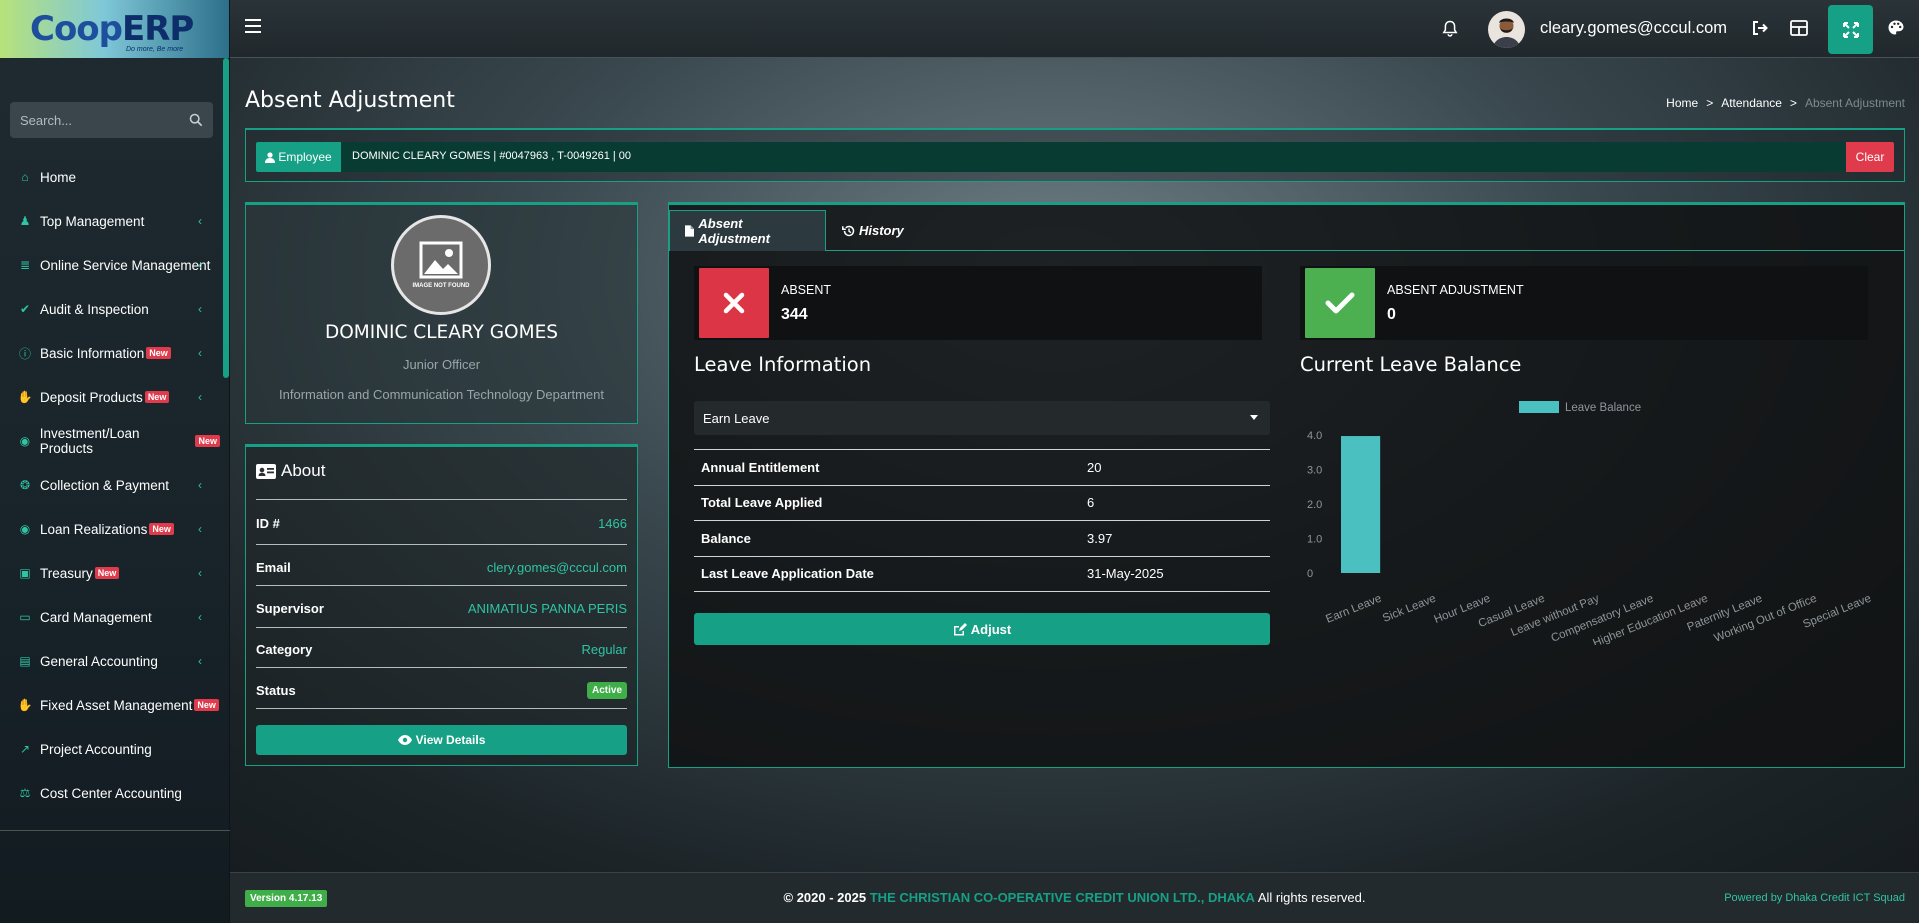 This screenshot has width=1919, height=923. What do you see at coordinates (110, 265) in the screenshot?
I see `sidebar-item-online-service-management: ≣ Online Service Management ‹` at bounding box center [110, 265].